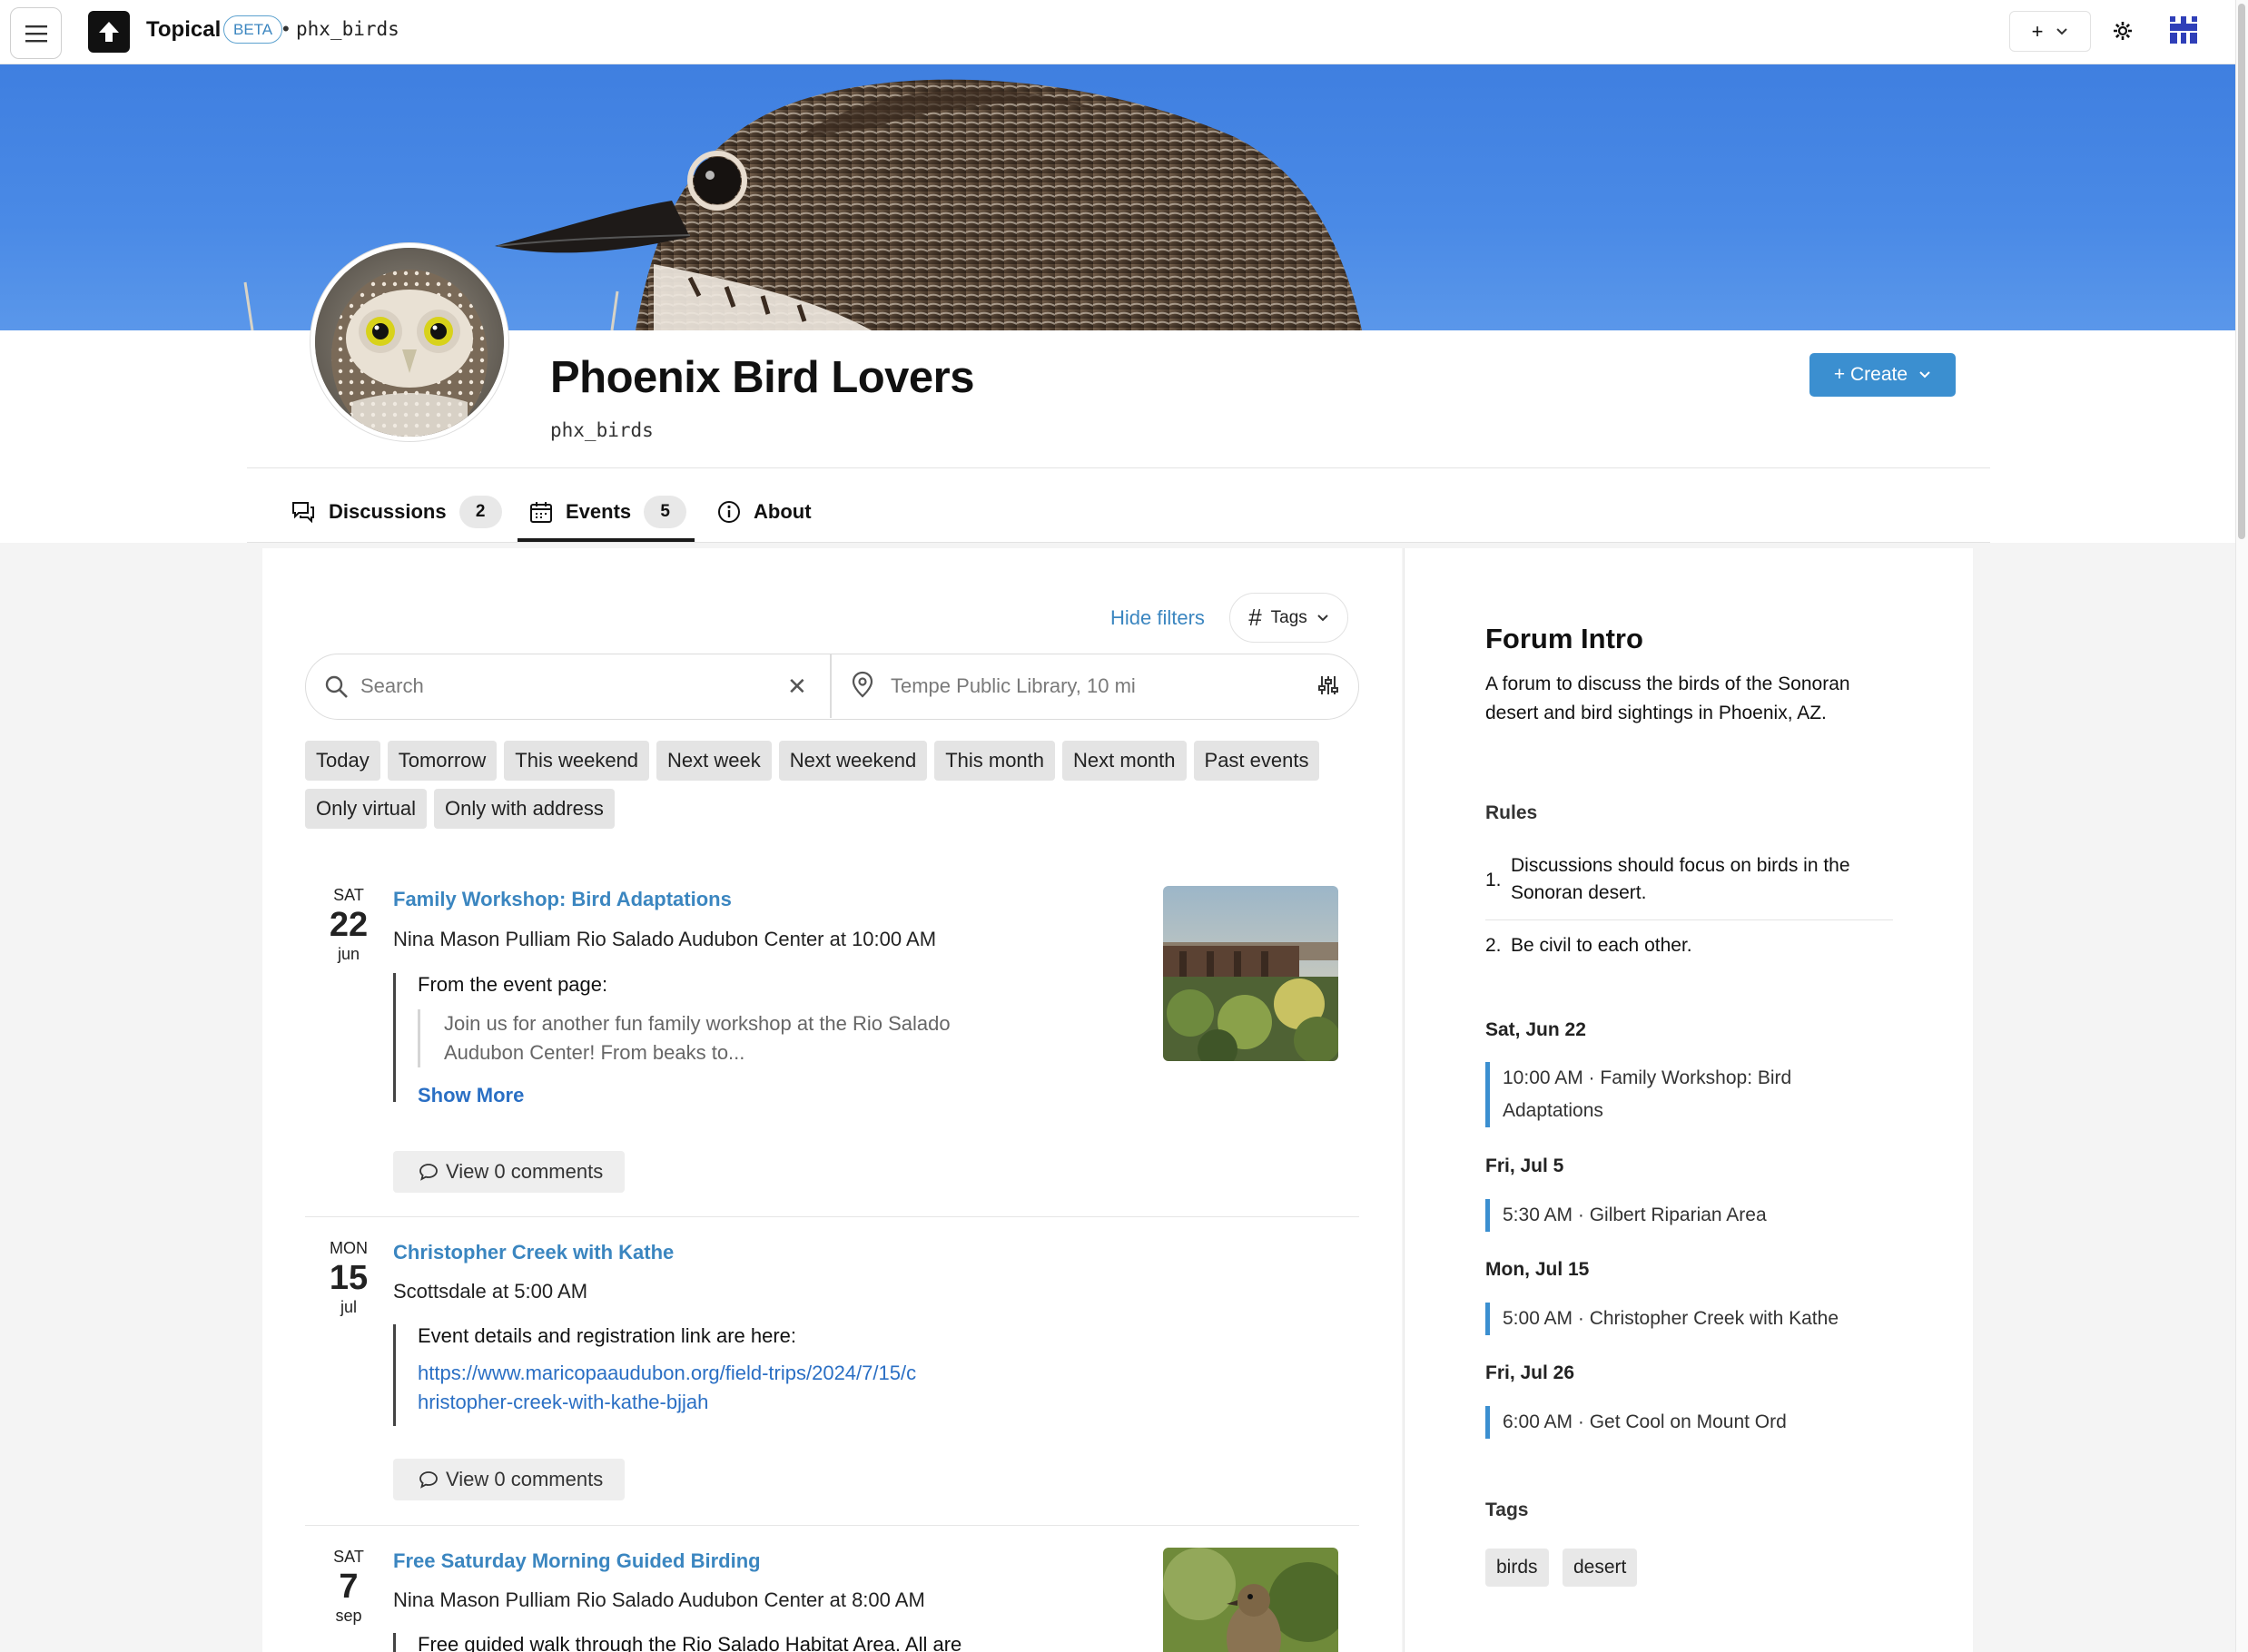 The image size is (2248, 1652). What do you see at coordinates (1662, 1319) in the screenshot?
I see `schedule-event-link: 5:00 AM · Christopher Creek with Kathe` at bounding box center [1662, 1319].